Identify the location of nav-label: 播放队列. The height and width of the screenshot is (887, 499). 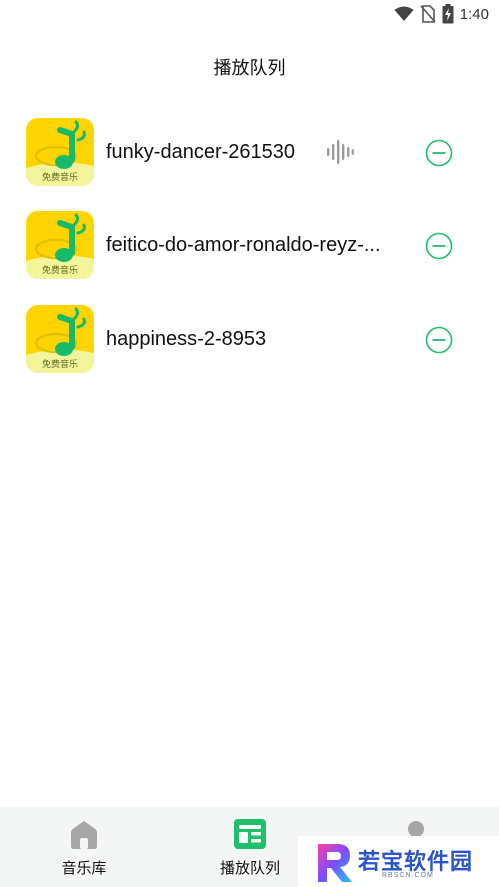
(249, 868).